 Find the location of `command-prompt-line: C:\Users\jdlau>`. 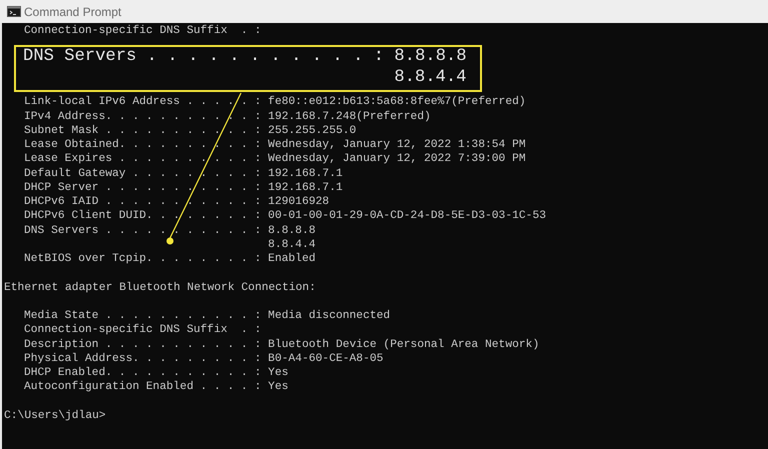

command-prompt-line: C:\Users\jdlau> is located at coordinates (55, 416).